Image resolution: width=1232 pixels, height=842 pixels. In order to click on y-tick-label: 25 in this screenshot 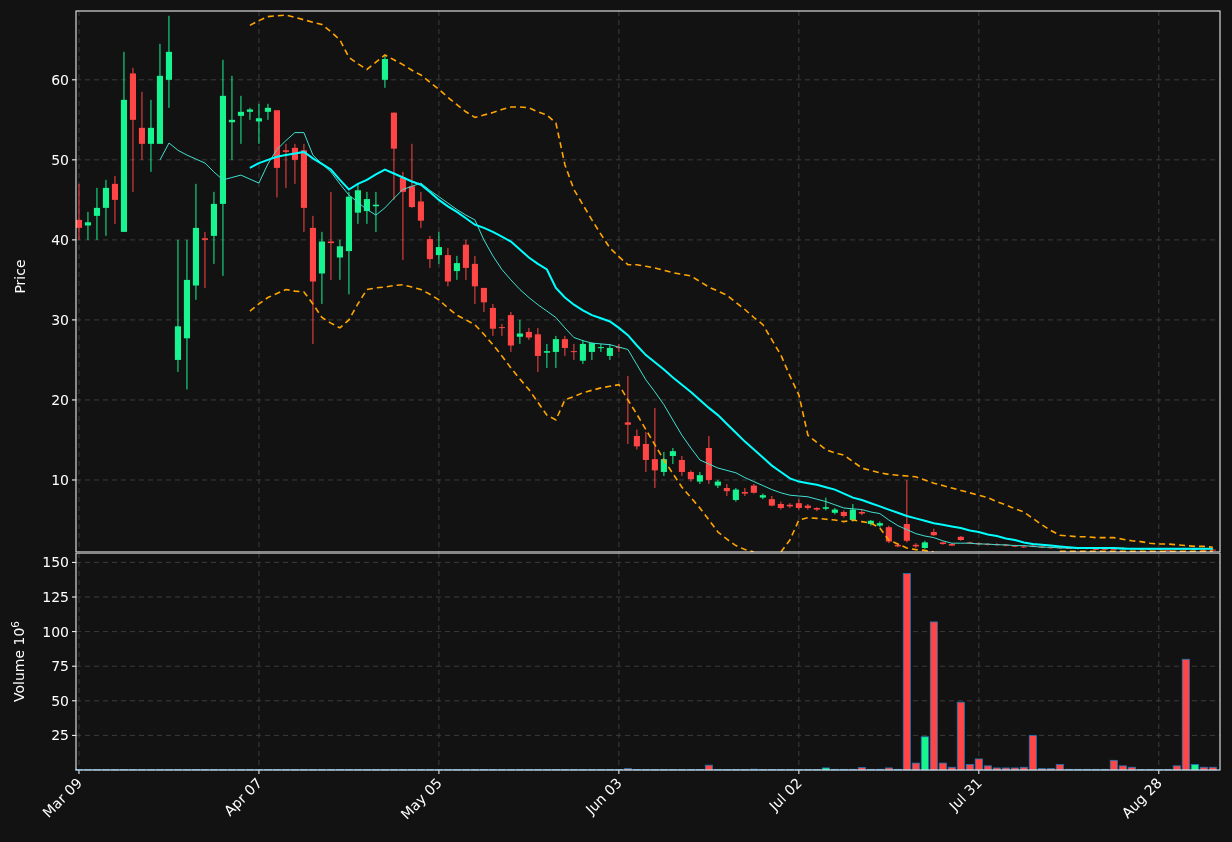, I will do `click(60, 735)`.